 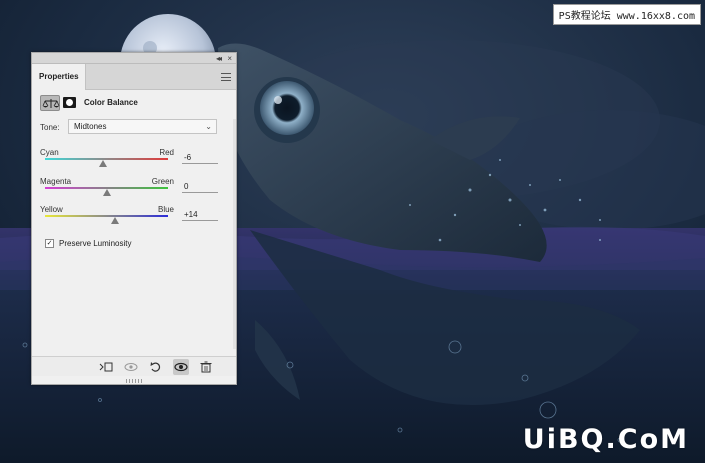 What do you see at coordinates (51, 209) in the screenshot?
I see `slider-label-yellow: Yellow` at bounding box center [51, 209].